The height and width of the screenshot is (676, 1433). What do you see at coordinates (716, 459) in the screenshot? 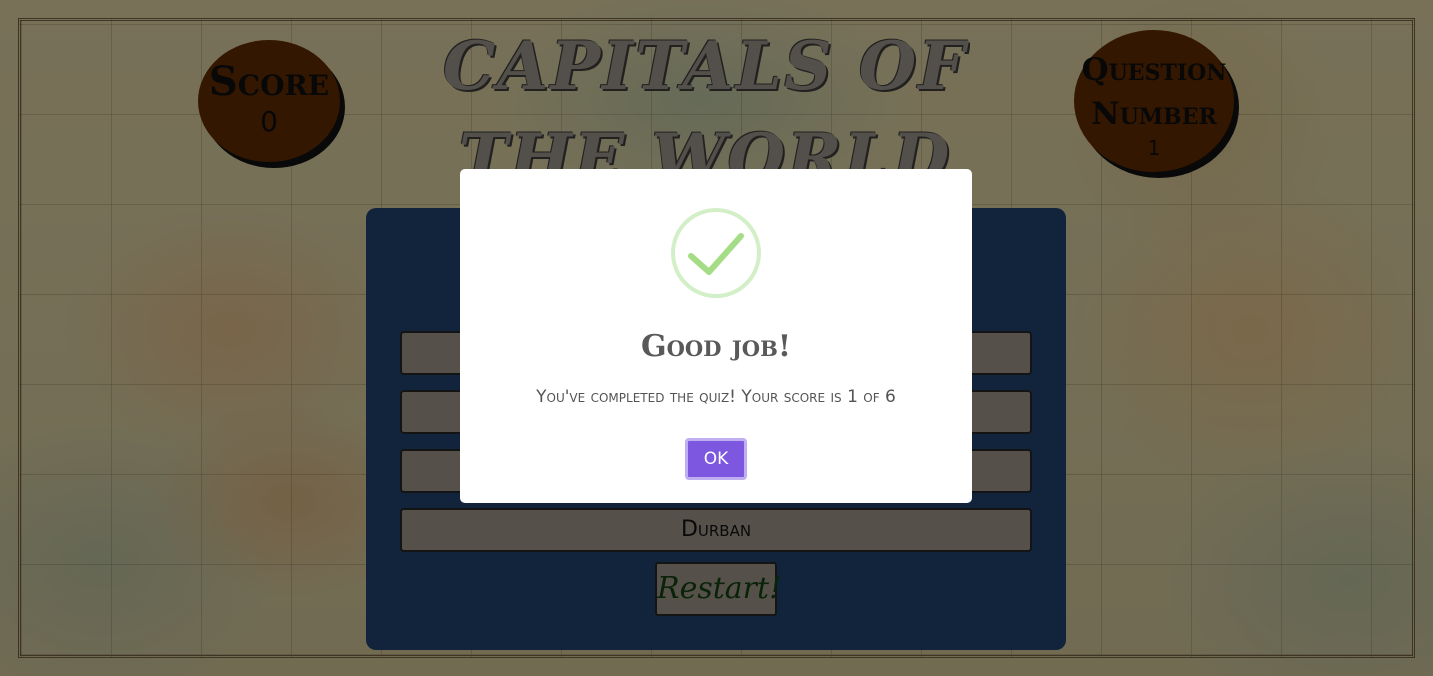
I see `ok-button: OK` at bounding box center [716, 459].